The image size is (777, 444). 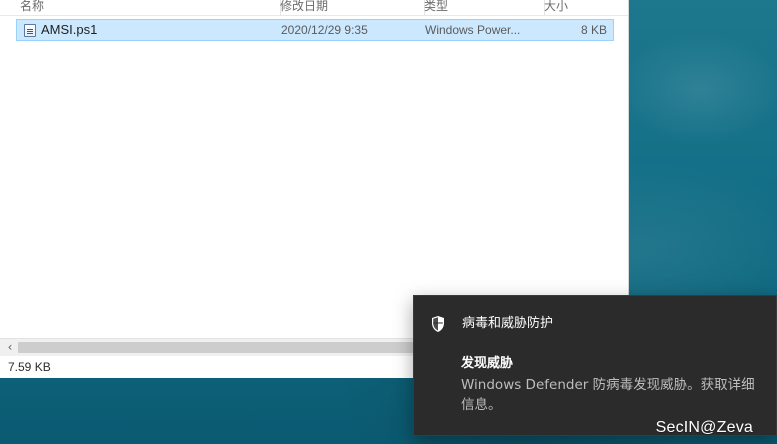 What do you see at coordinates (32, 6) in the screenshot?
I see `column-header-name-label: 名称` at bounding box center [32, 6].